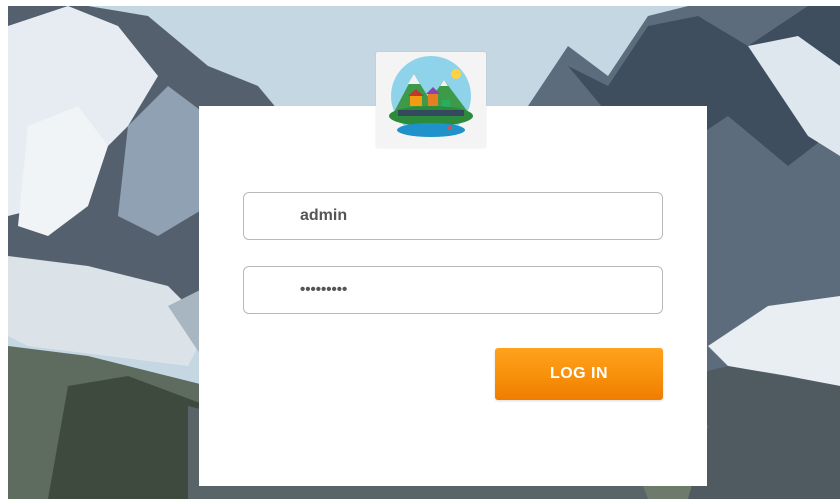  I want to click on password-input: •••••••••, so click(323, 289).